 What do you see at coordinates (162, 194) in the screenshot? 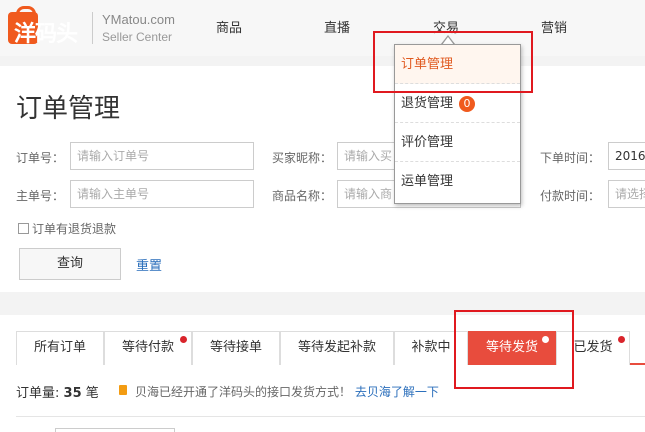
I see `master-no-input: 请输入主单号` at bounding box center [162, 194].